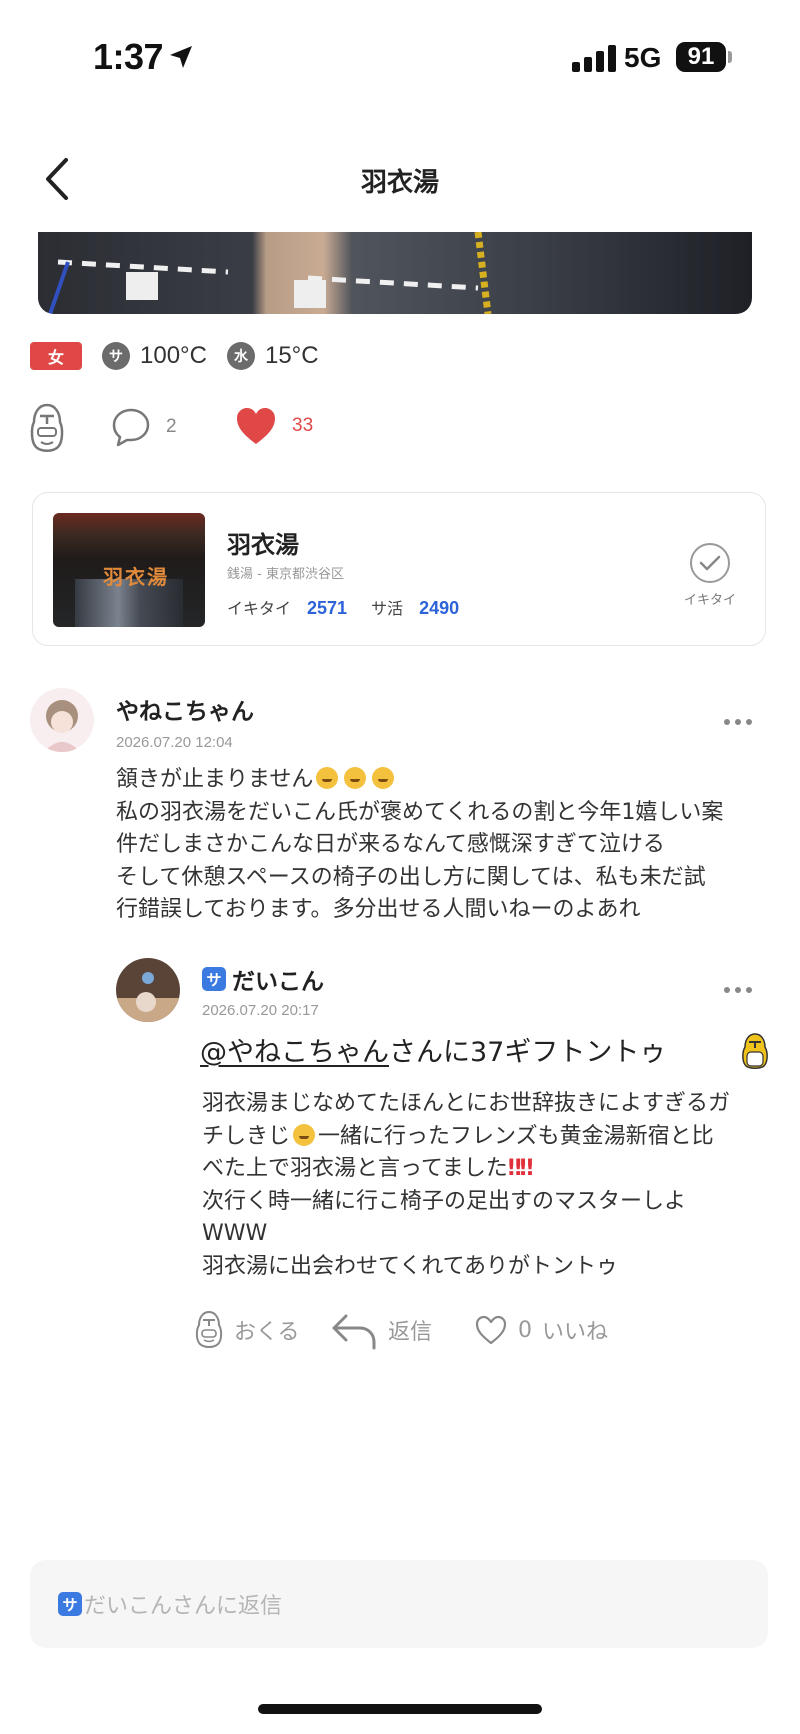 Image resolution: width=800 pixels, height=1734 pixels. What do you see at coordinates (643, 57) in the screenshot?
I see `network-label: 5G` at bounding box center [643, 57].